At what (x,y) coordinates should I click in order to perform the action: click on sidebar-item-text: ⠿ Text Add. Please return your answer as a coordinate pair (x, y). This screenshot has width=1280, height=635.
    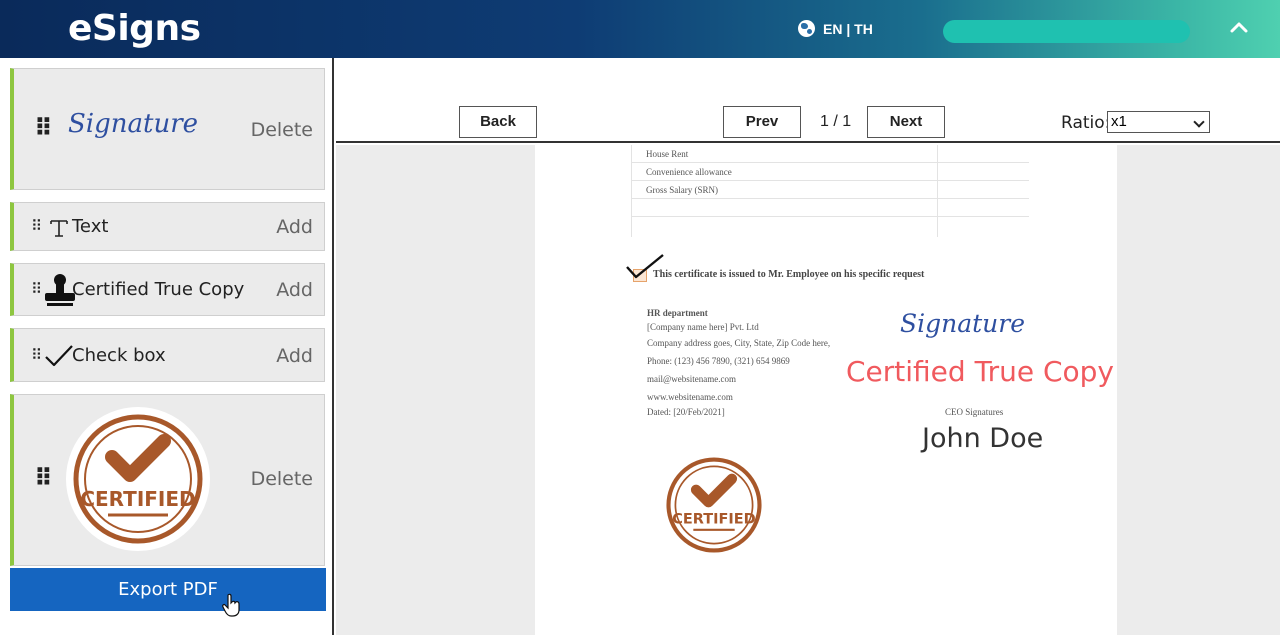
    Looking at the image, I should click on (167, 226).